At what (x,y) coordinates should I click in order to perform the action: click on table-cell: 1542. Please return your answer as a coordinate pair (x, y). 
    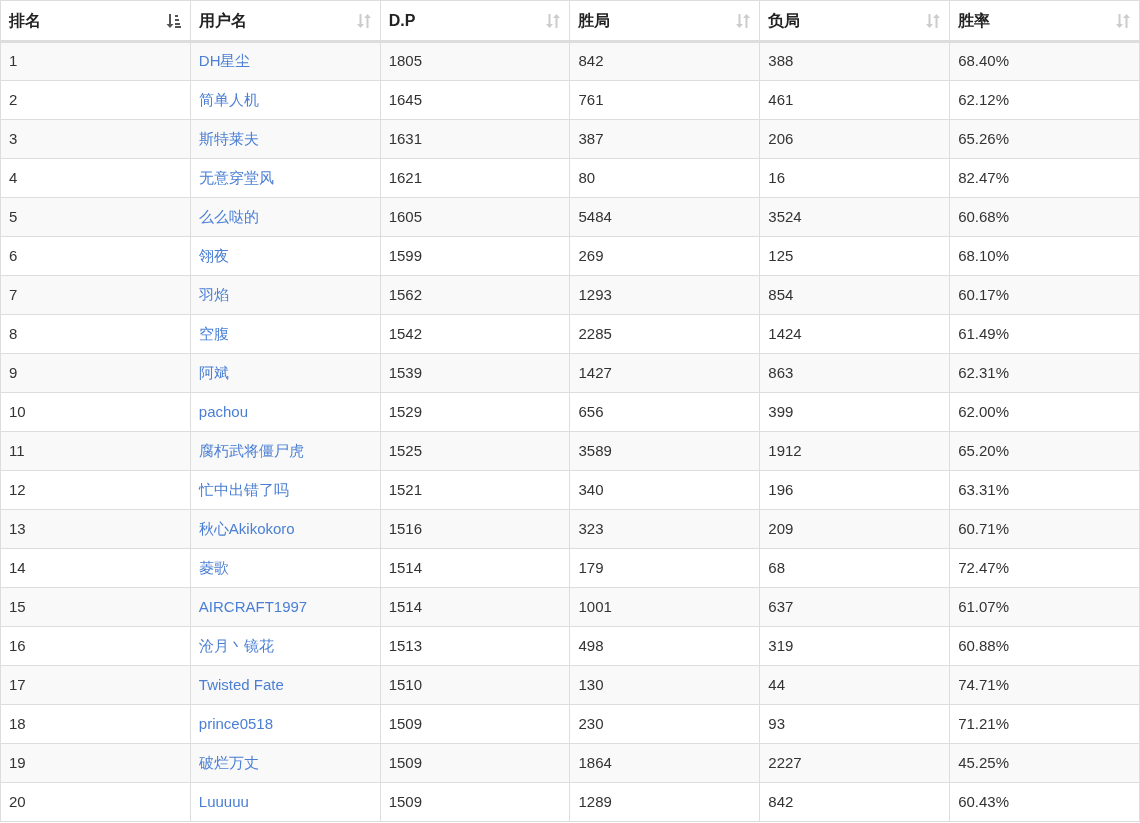
    Looking at the image, I should click on (475, 334).